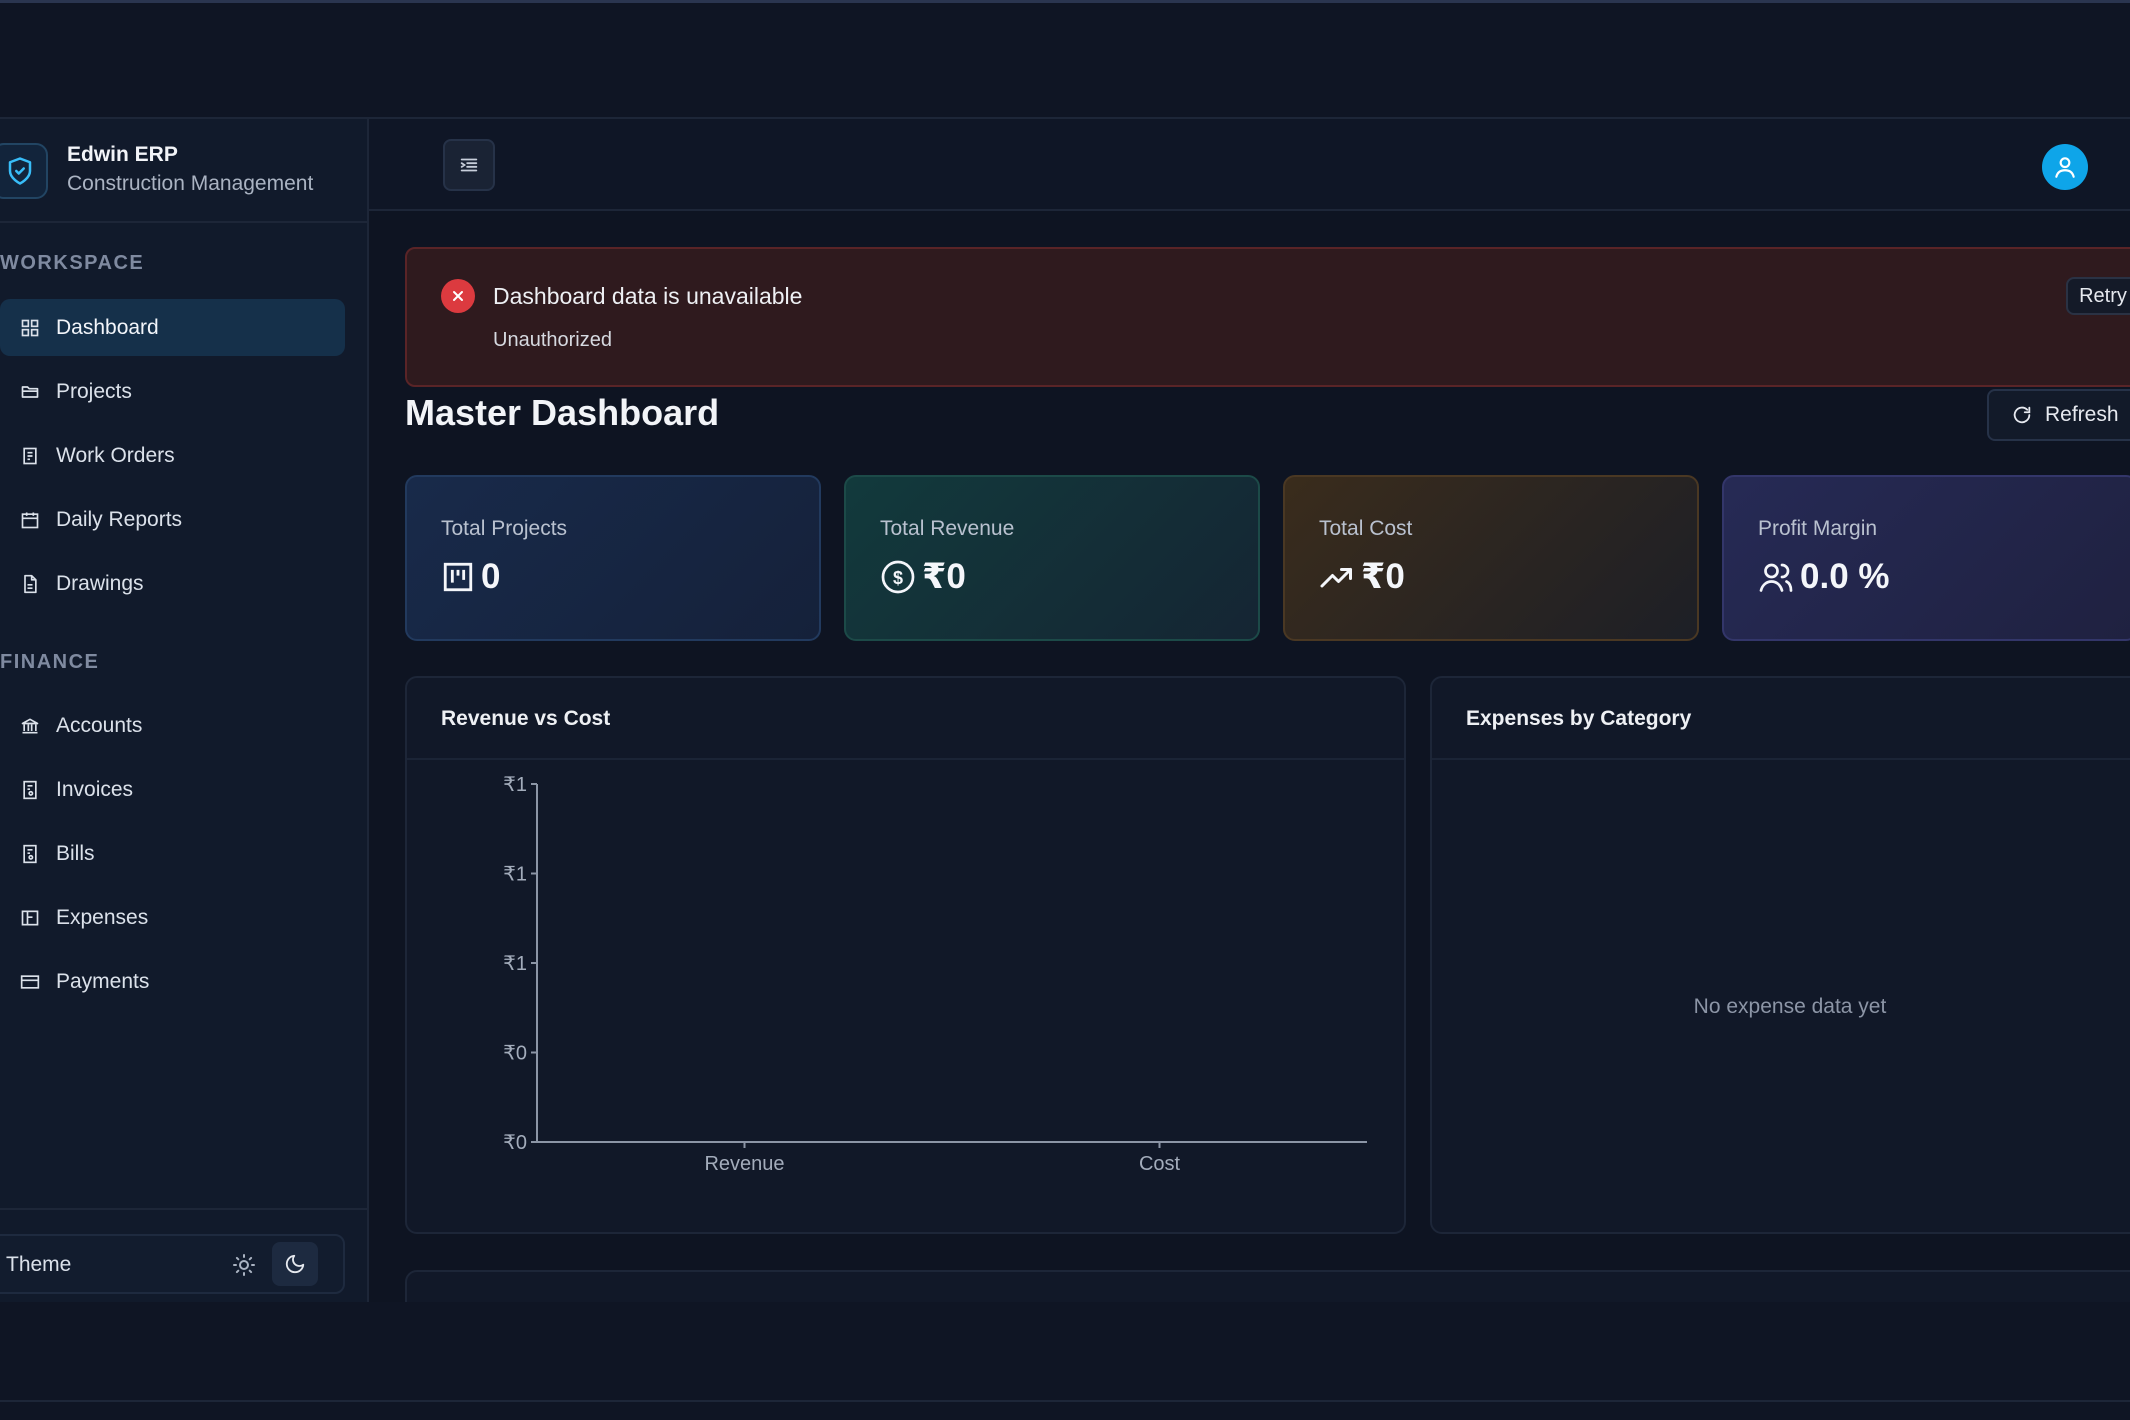 The image size is (2130, 1420). What do you see at coordinates (172, 583) in the screenshot?
I see `sidebar-item-drawings: Drawings` at bounding box center [172, 583].